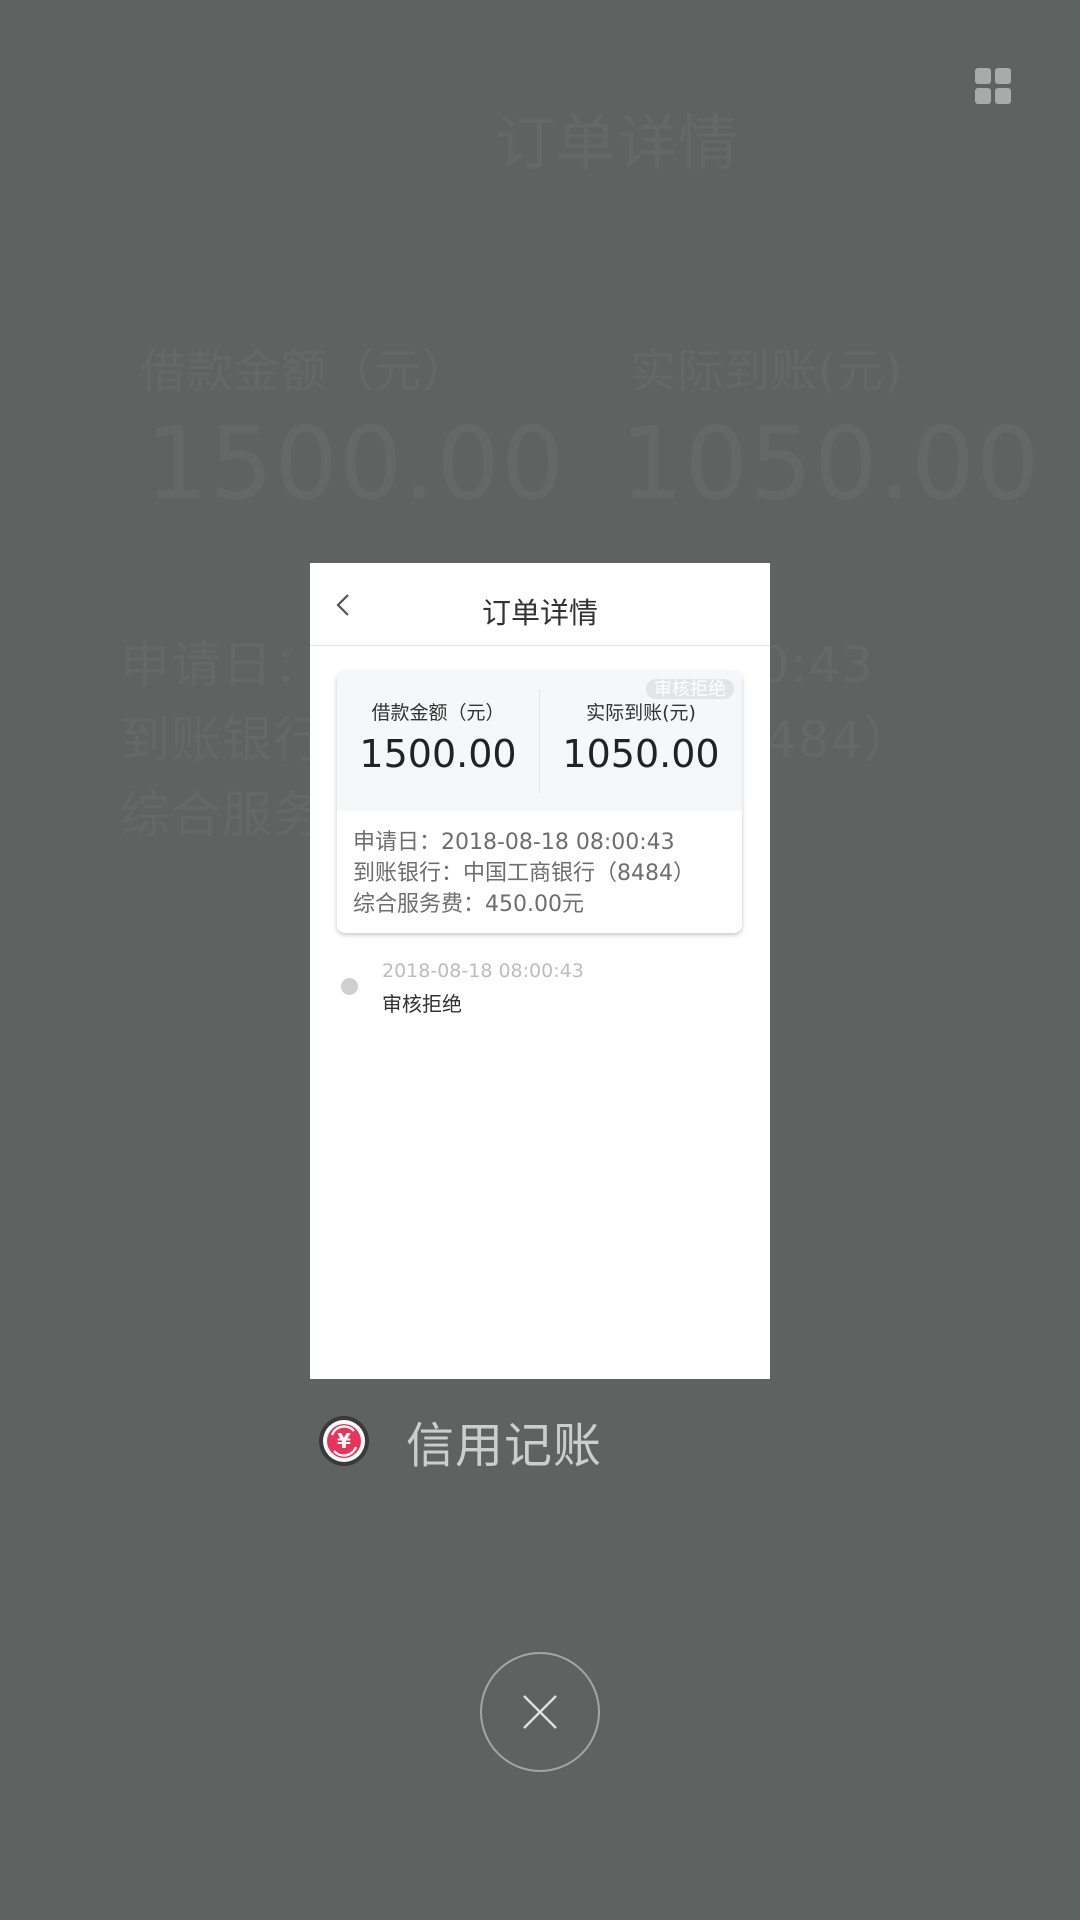 The image size is (1080, 1920). Describe the element at coordinates (483, 971) in the screenshot. I see `timeline-time: 2018-08-18 08:00:43` at that location.